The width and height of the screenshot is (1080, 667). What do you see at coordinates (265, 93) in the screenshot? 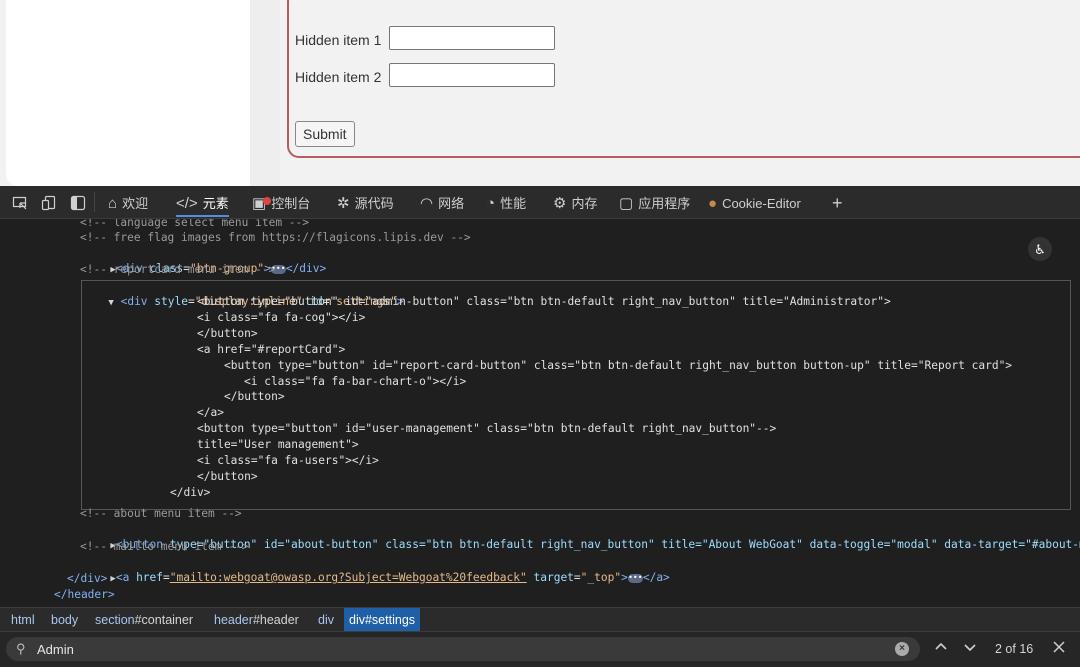
I see `page-gutter` at bounding box center [265, 93].